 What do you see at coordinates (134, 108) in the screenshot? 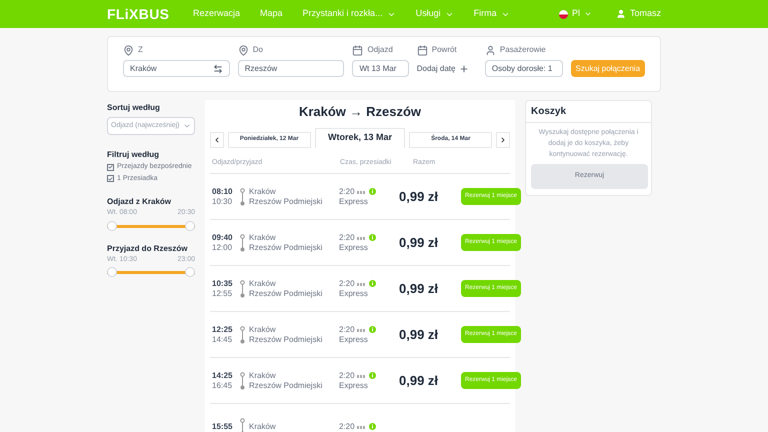
I see `sort-title: Sortuj według` at bounding box center [134, 108].